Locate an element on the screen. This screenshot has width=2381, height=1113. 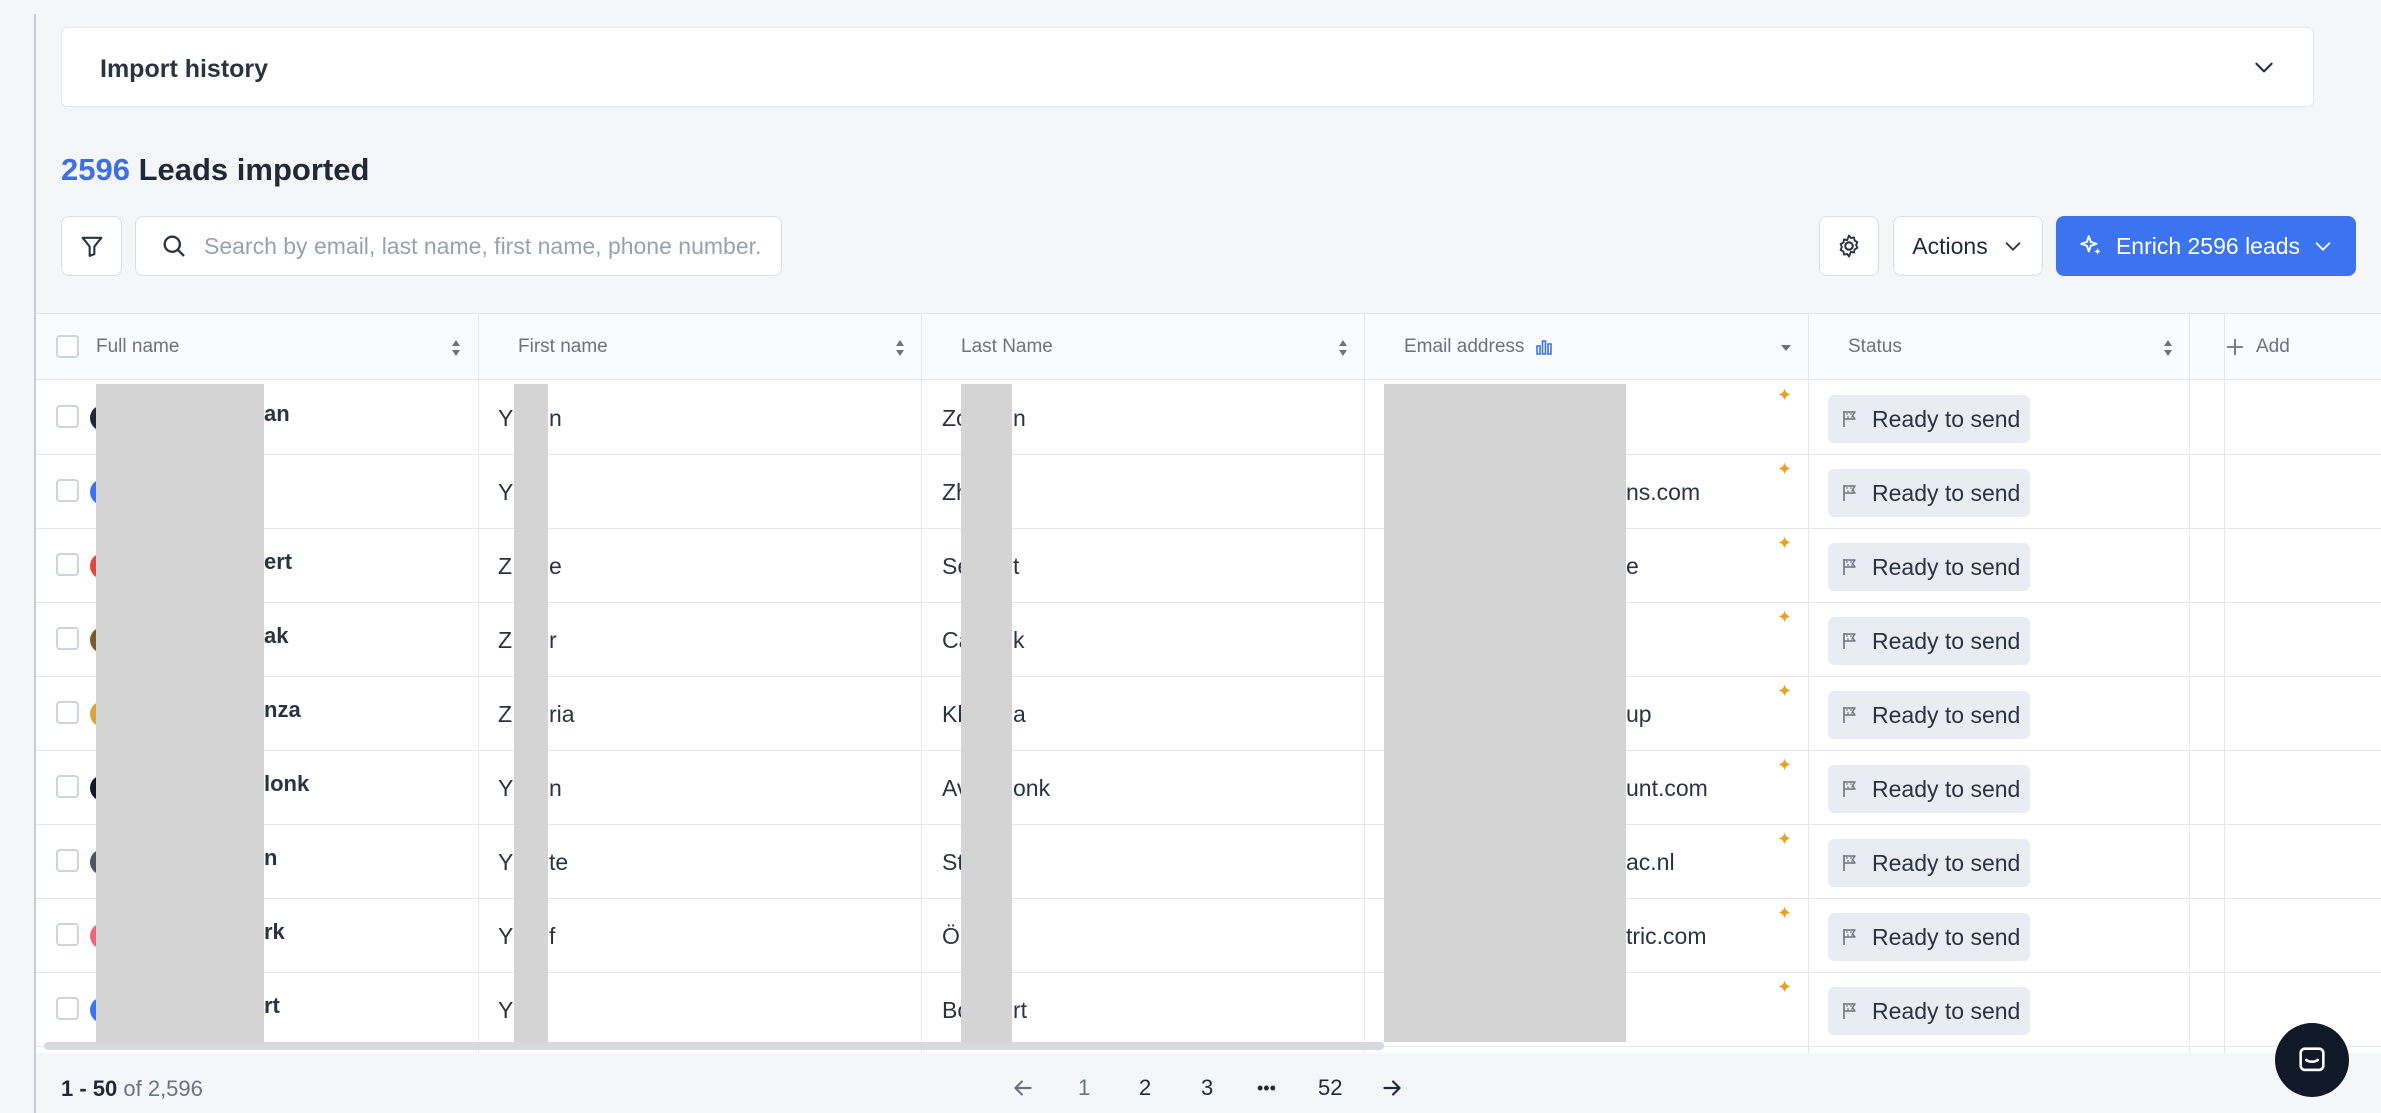
page-1: 1 is located at coordinates (1084, 1088).